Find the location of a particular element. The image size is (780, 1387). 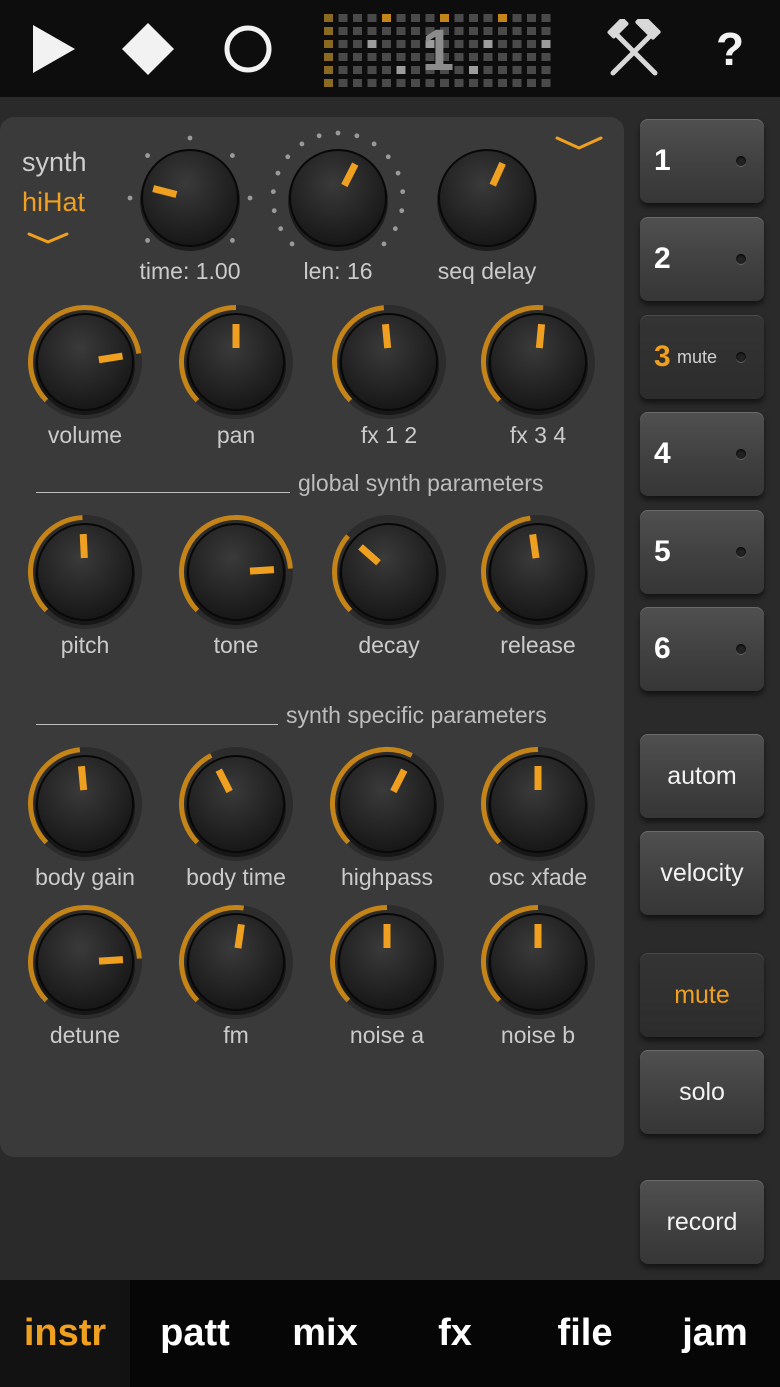

help-button: ? is located at coordinates (730, 48).